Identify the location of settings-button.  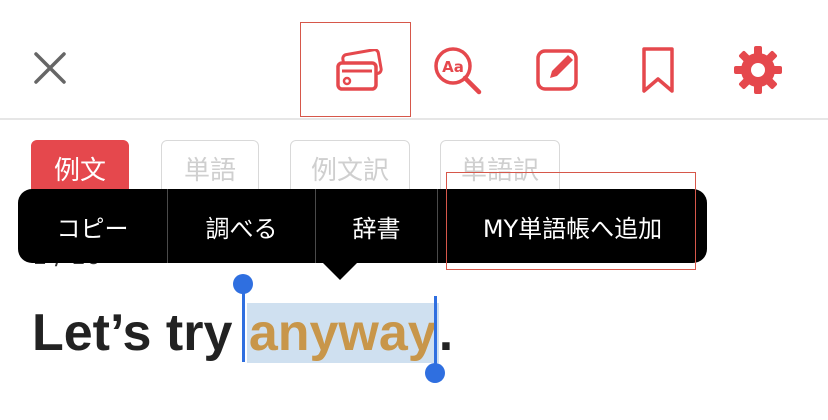
(758, 70).